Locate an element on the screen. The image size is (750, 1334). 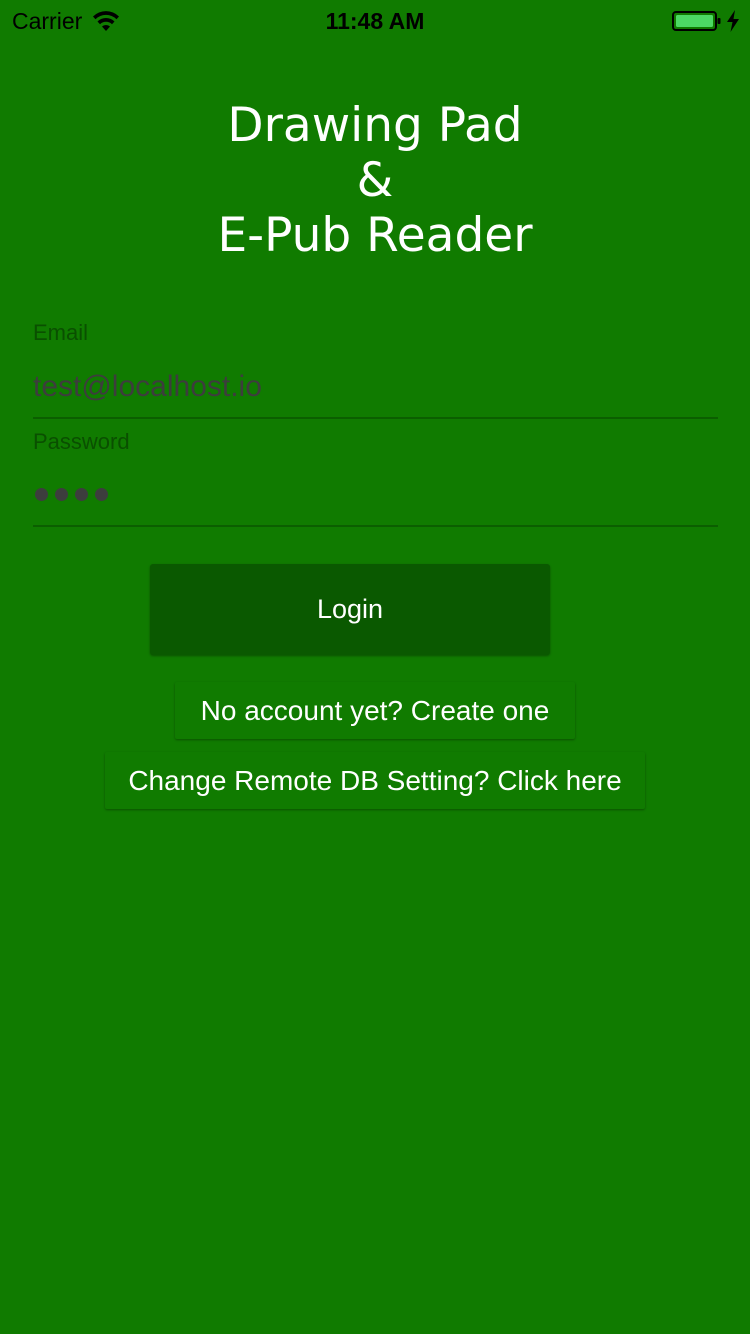
create-account-label: No account yet? Create one is located at coordinates (375, 710).